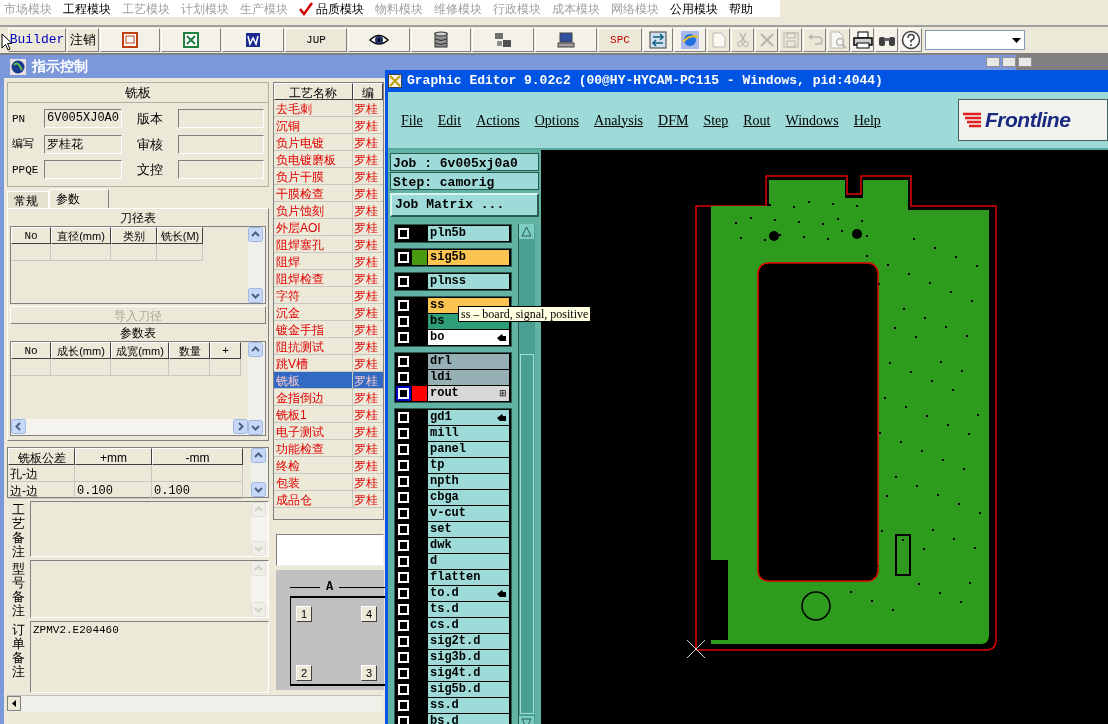 The height and width of the screenshot is (724, 1108). Describe the element at coordinates (134, 235) in the screenshot. I see `column-header: 类别` at that location.